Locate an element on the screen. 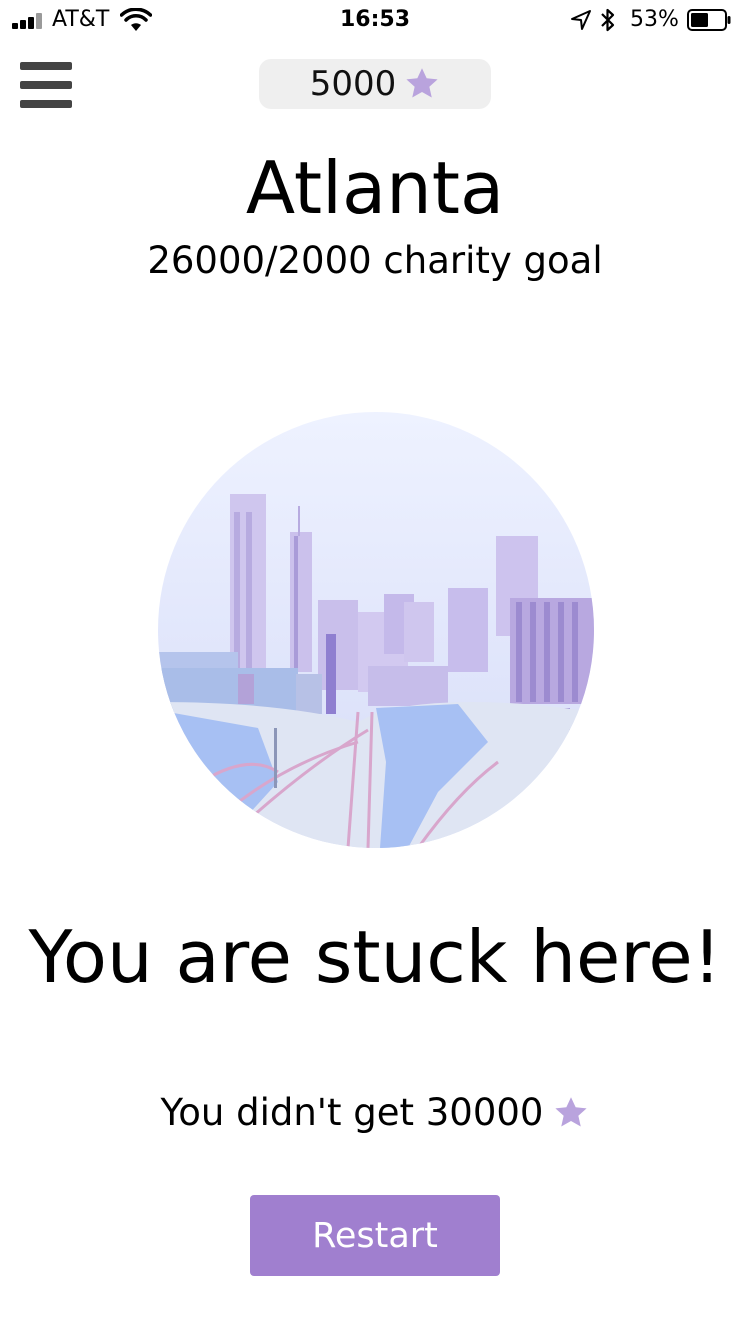 This screenshot has width=750, height=1334. battery-icon is located at coordinates (709, 20).